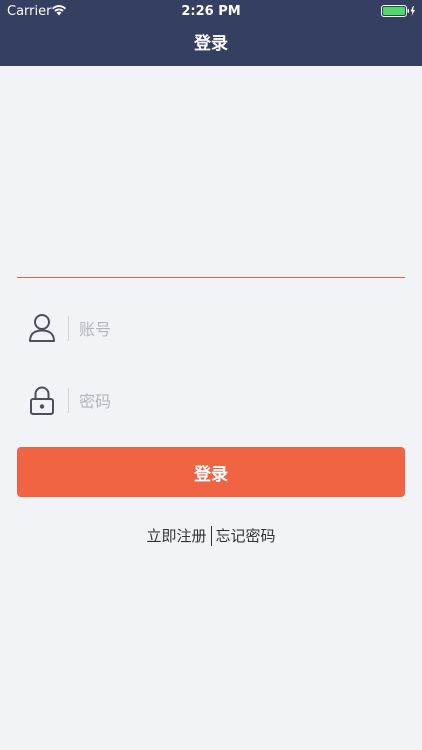 Image resolution: width=422 pixels, height=750 pixels. Describe the element at coordinates (398, 11) in the screenshot. I see `battery-icon` at that location.